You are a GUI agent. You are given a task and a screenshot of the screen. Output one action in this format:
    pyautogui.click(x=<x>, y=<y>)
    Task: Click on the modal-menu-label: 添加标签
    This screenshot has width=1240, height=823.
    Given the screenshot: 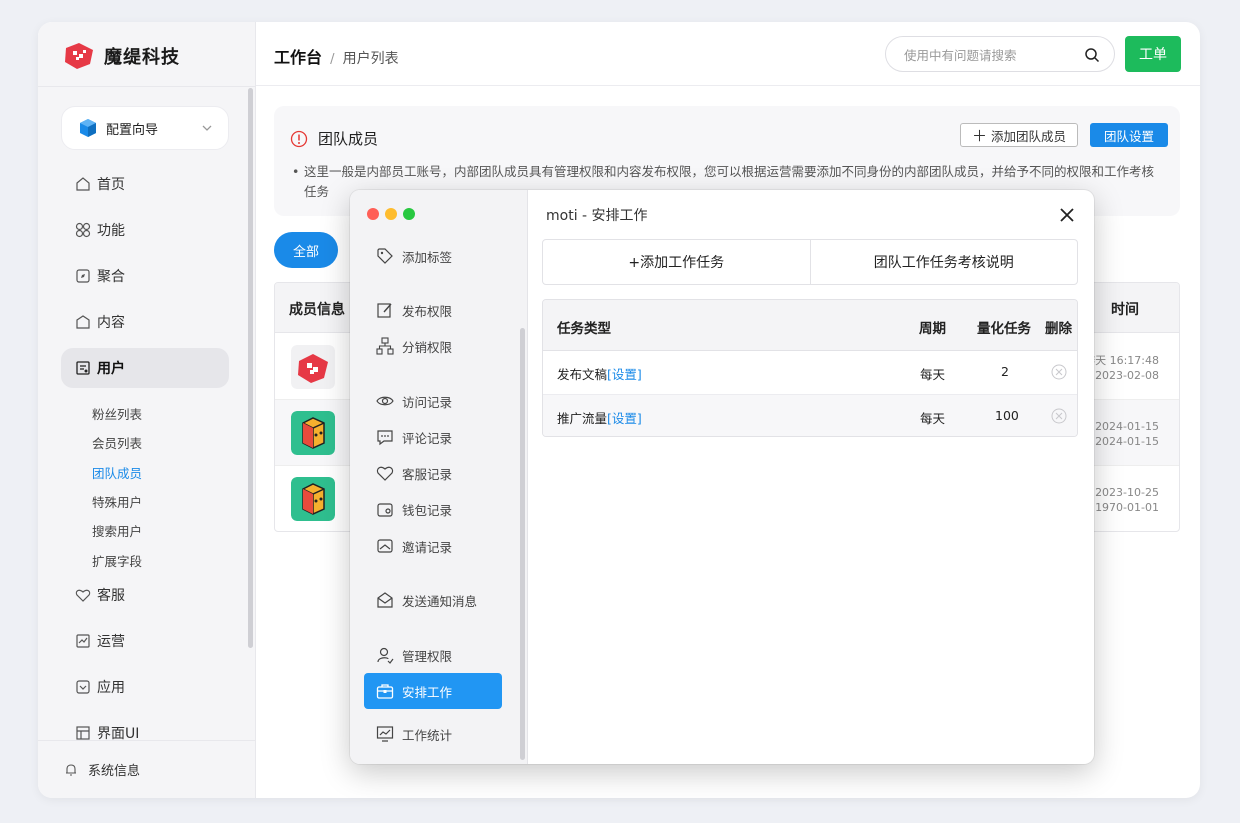 What is the action you would take?
    pyautogui.click(x=427, y=257)
    